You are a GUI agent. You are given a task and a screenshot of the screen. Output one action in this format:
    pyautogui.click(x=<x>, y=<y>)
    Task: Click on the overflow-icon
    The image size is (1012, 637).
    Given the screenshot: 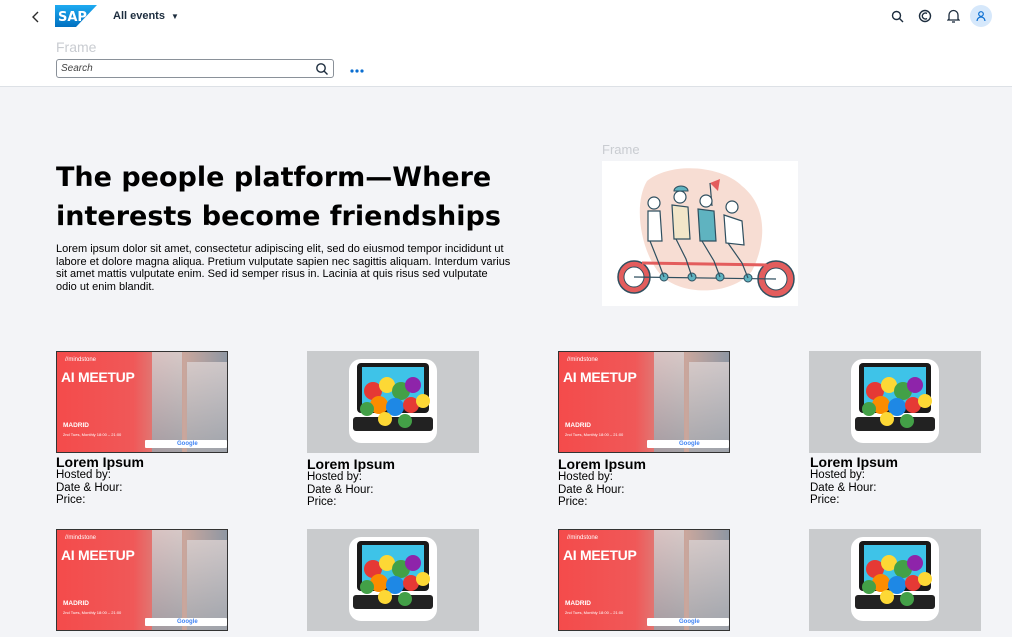 What is the action you would take?
    pyautogui.click(x=357, y=71)
    